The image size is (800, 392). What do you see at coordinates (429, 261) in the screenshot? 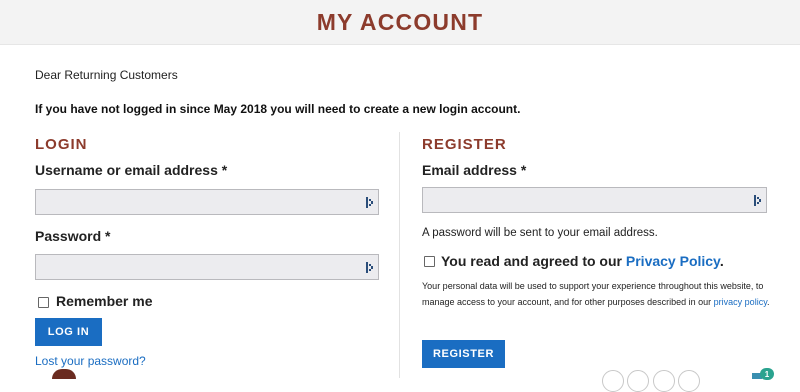
I see `privacy-agree-checkbox` at bounding box center [429, 261].